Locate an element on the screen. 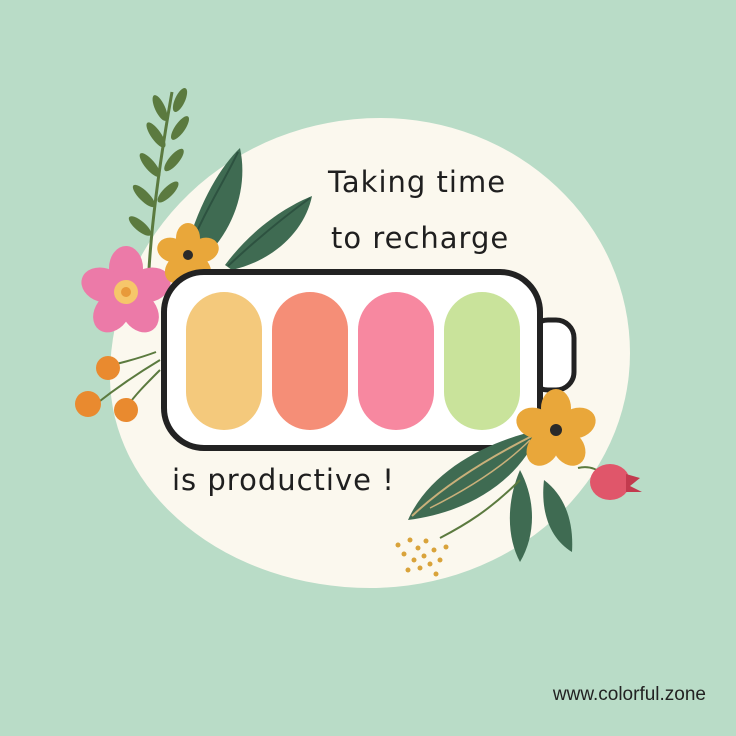 Image resolution: width=736 pixels, height=736 pixels. orange-berries-icon is located at coordinates (118, 386).